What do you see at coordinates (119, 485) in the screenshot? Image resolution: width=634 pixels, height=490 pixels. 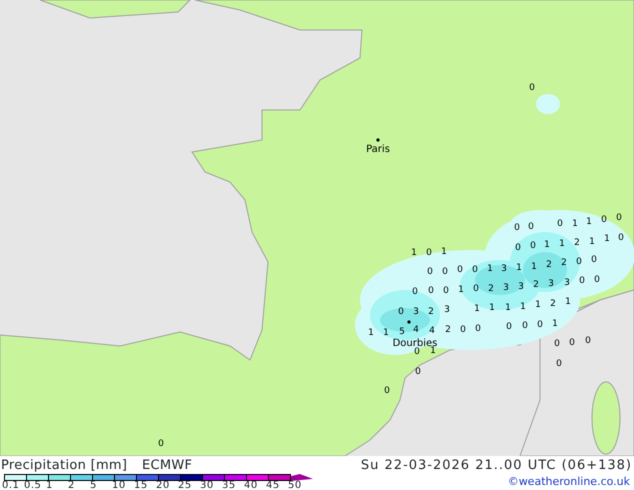 I see `legend-tick: 10` at bounding box center [119, 485].